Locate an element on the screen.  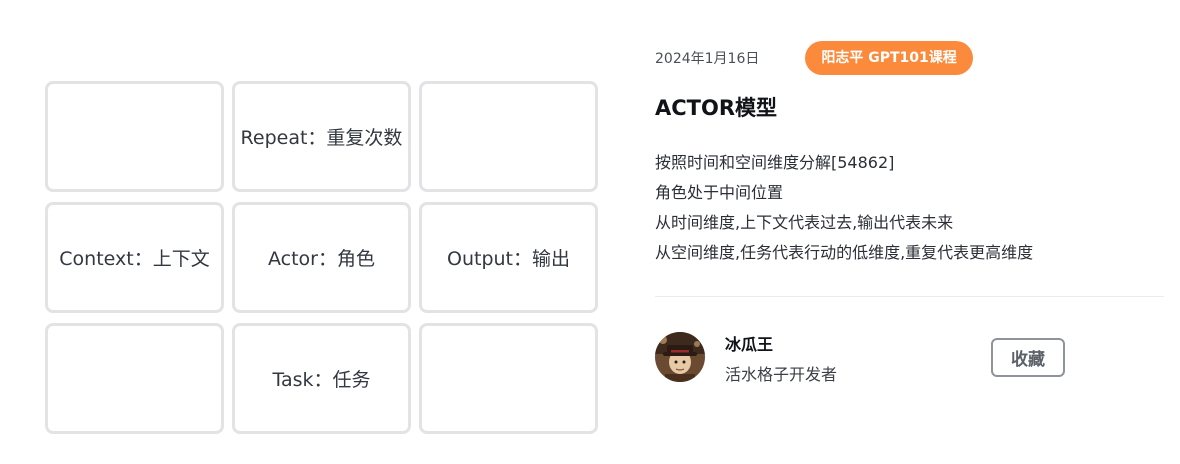
description-line: 从空间维度,任务代表行动的低维度,重复代表更高维度 is located at coordinates (844, 252).